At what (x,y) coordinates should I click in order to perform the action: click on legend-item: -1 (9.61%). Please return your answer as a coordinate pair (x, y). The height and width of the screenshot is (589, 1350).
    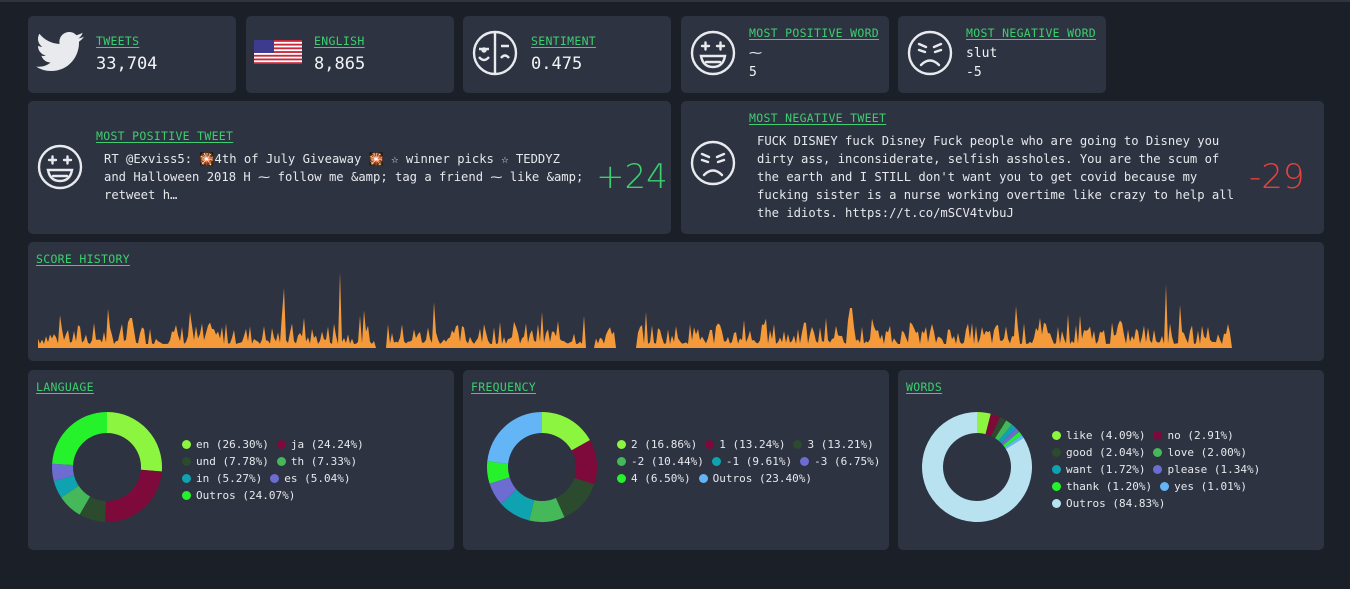
    Looking at the image, I should click on (752, 461).